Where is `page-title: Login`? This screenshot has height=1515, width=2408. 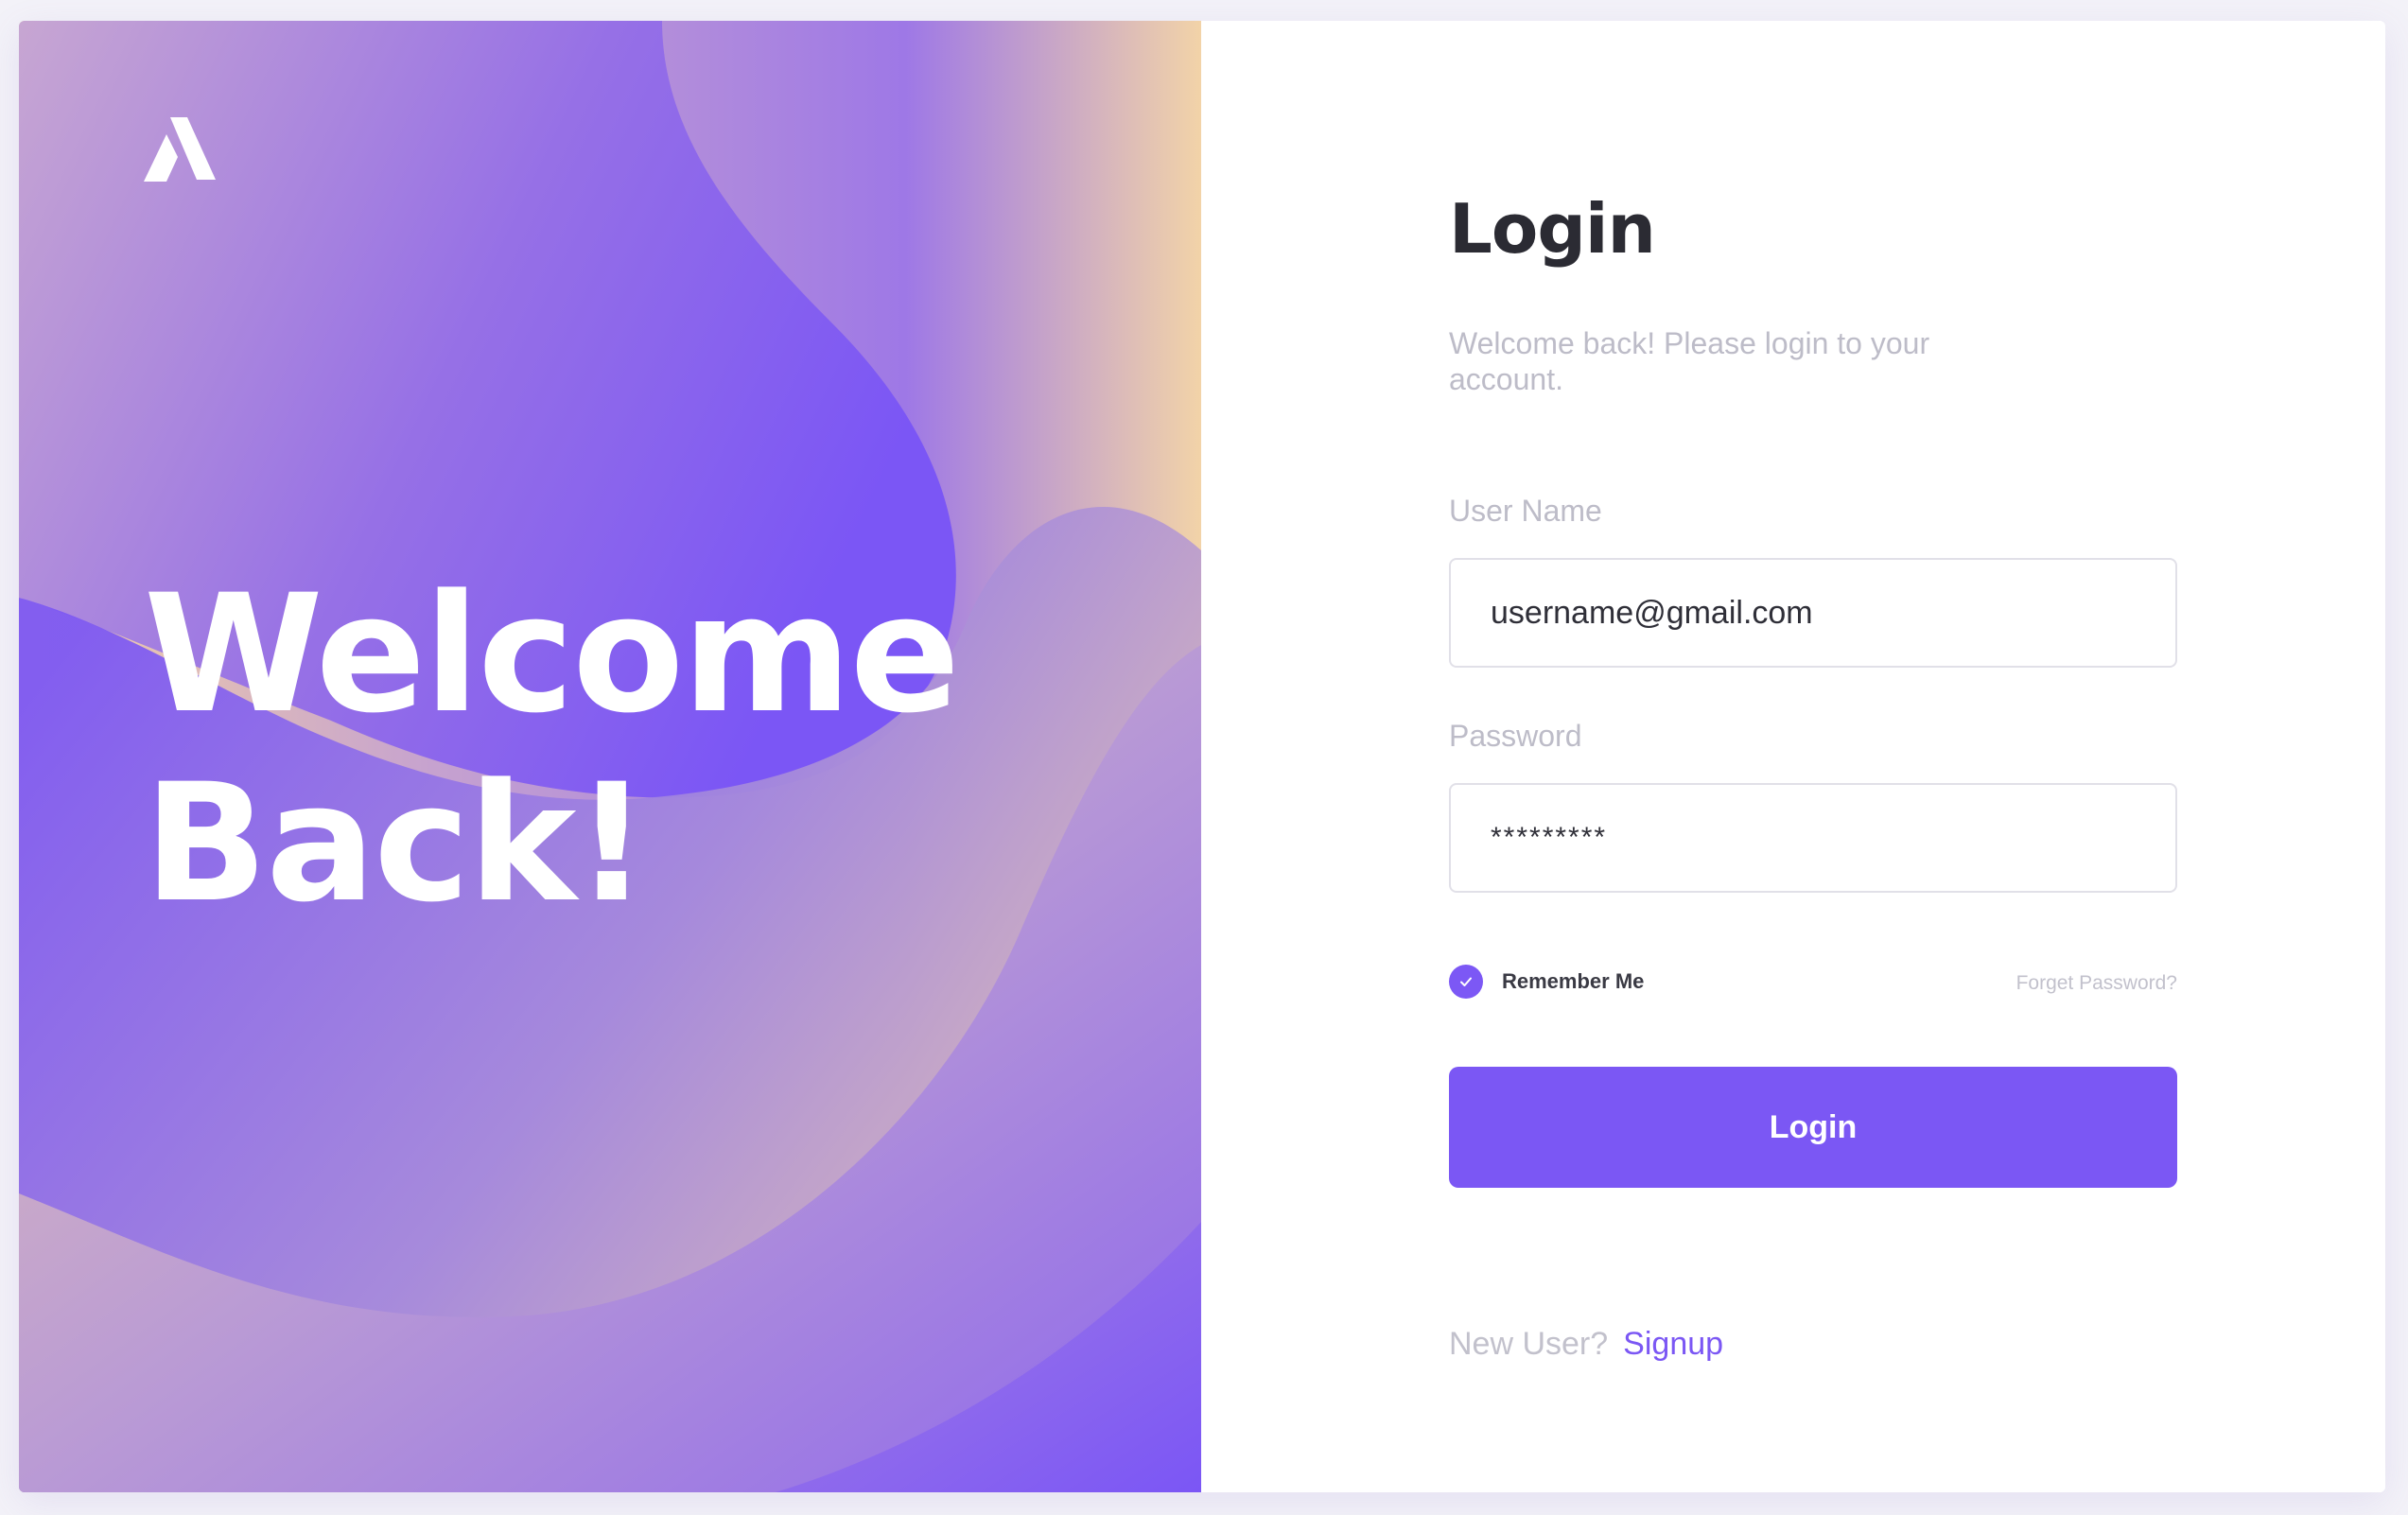
page-title: Login is located at coordinates (1552, 229).